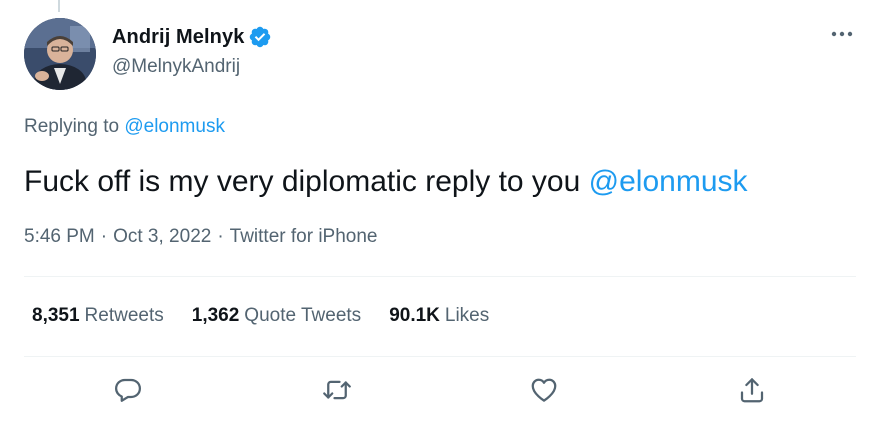 This screenshot has height=424, width=880. I want to click on reply-icon, so click(128, 390).